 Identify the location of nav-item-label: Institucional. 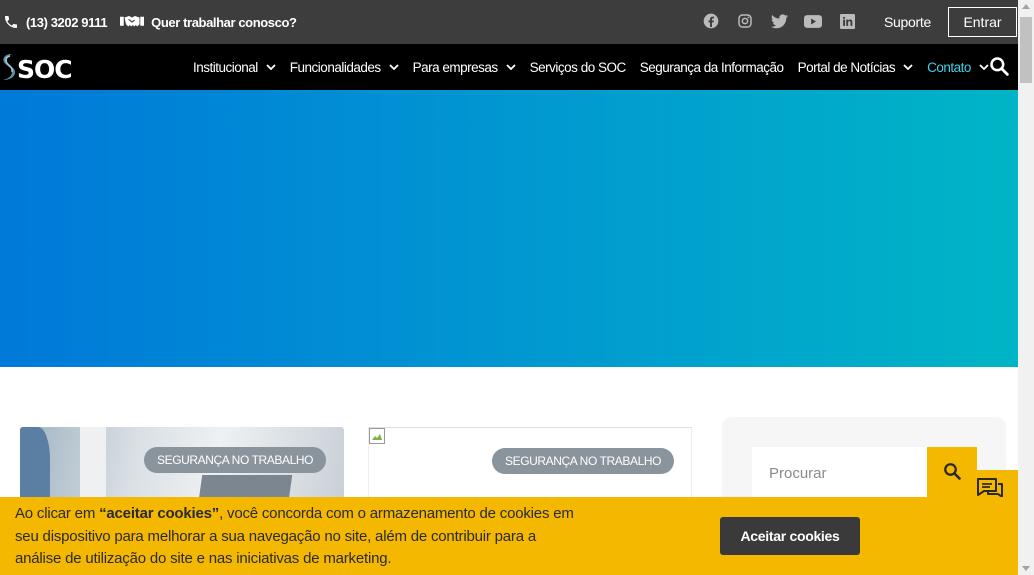
(225, 67).